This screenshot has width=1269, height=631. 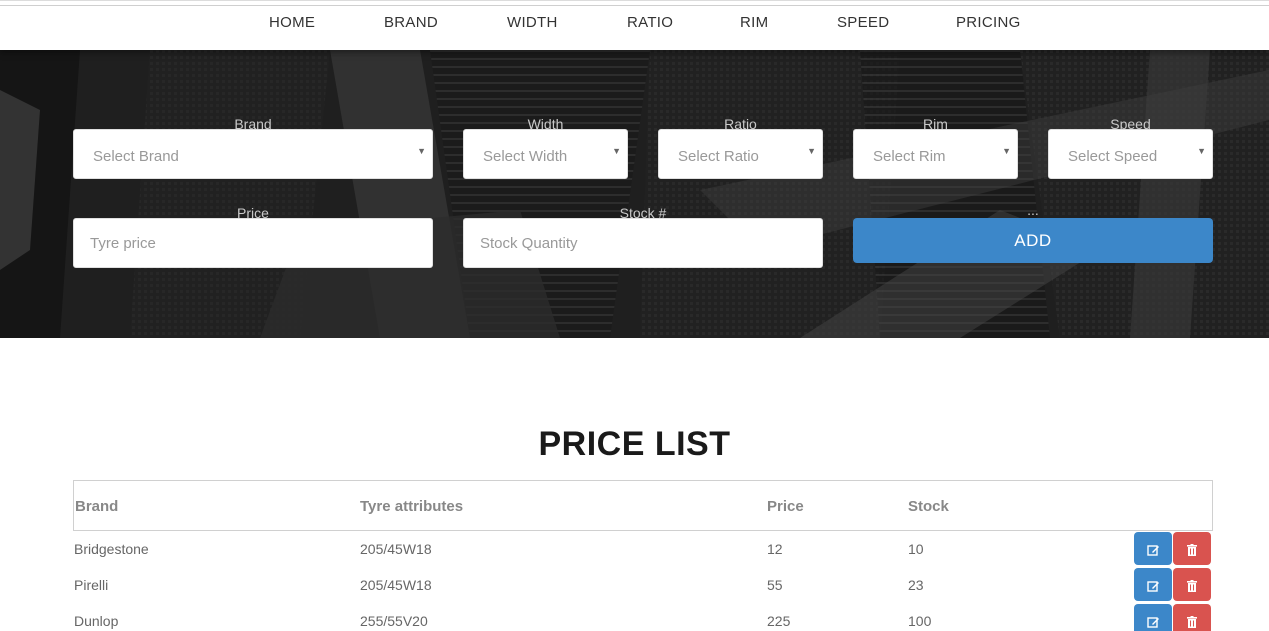 What do you see at coordinates (916, 549) in the screenshot?
I see `row-stock: 10` at bounding box center [916, 549].